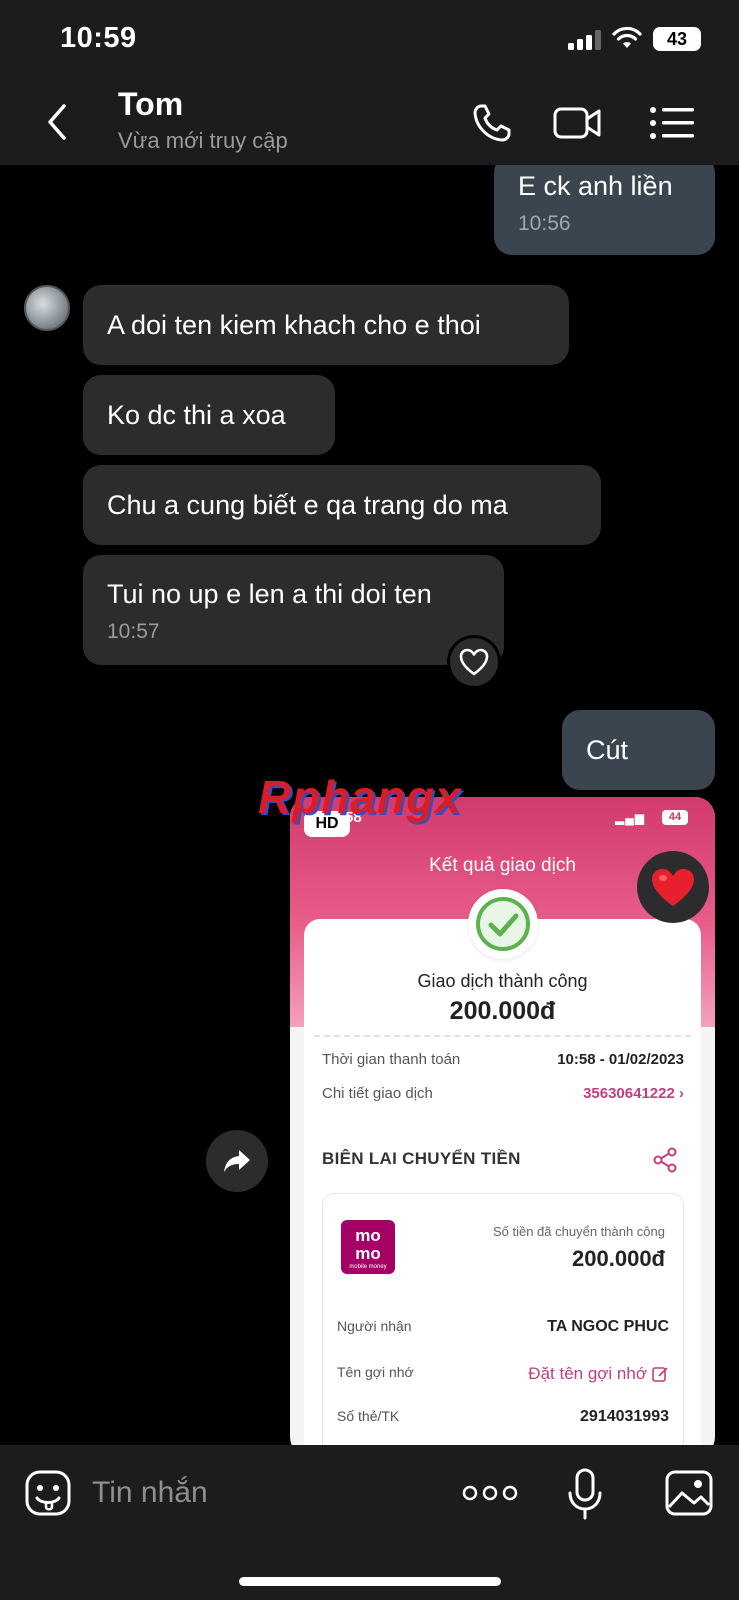 This screenshot has height=1600, width=739. I want to click on video-camera-icon, so click(577, 123).